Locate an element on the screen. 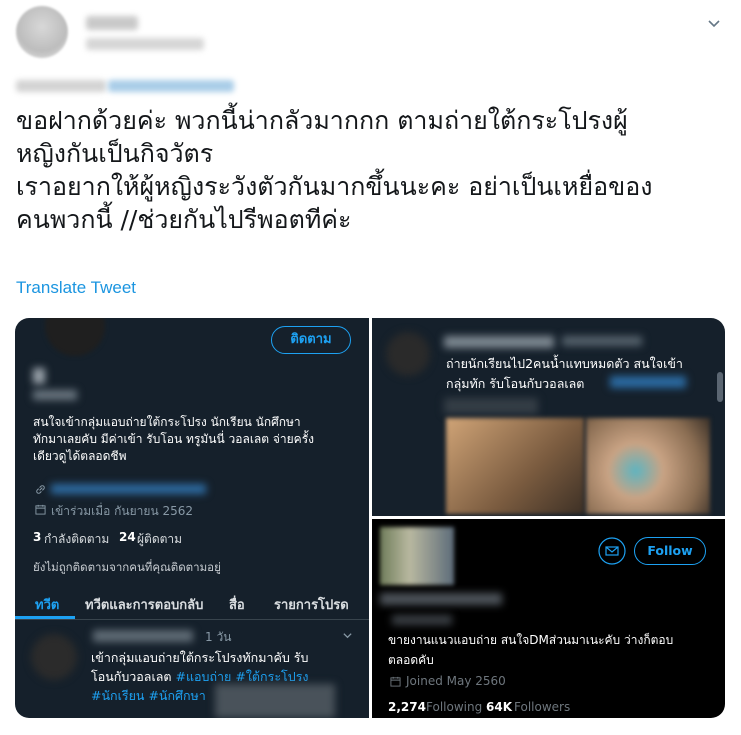 The width and height of the screenshot is (741, 735). reply-to-link-redacted is located at coordinates (171, 86).